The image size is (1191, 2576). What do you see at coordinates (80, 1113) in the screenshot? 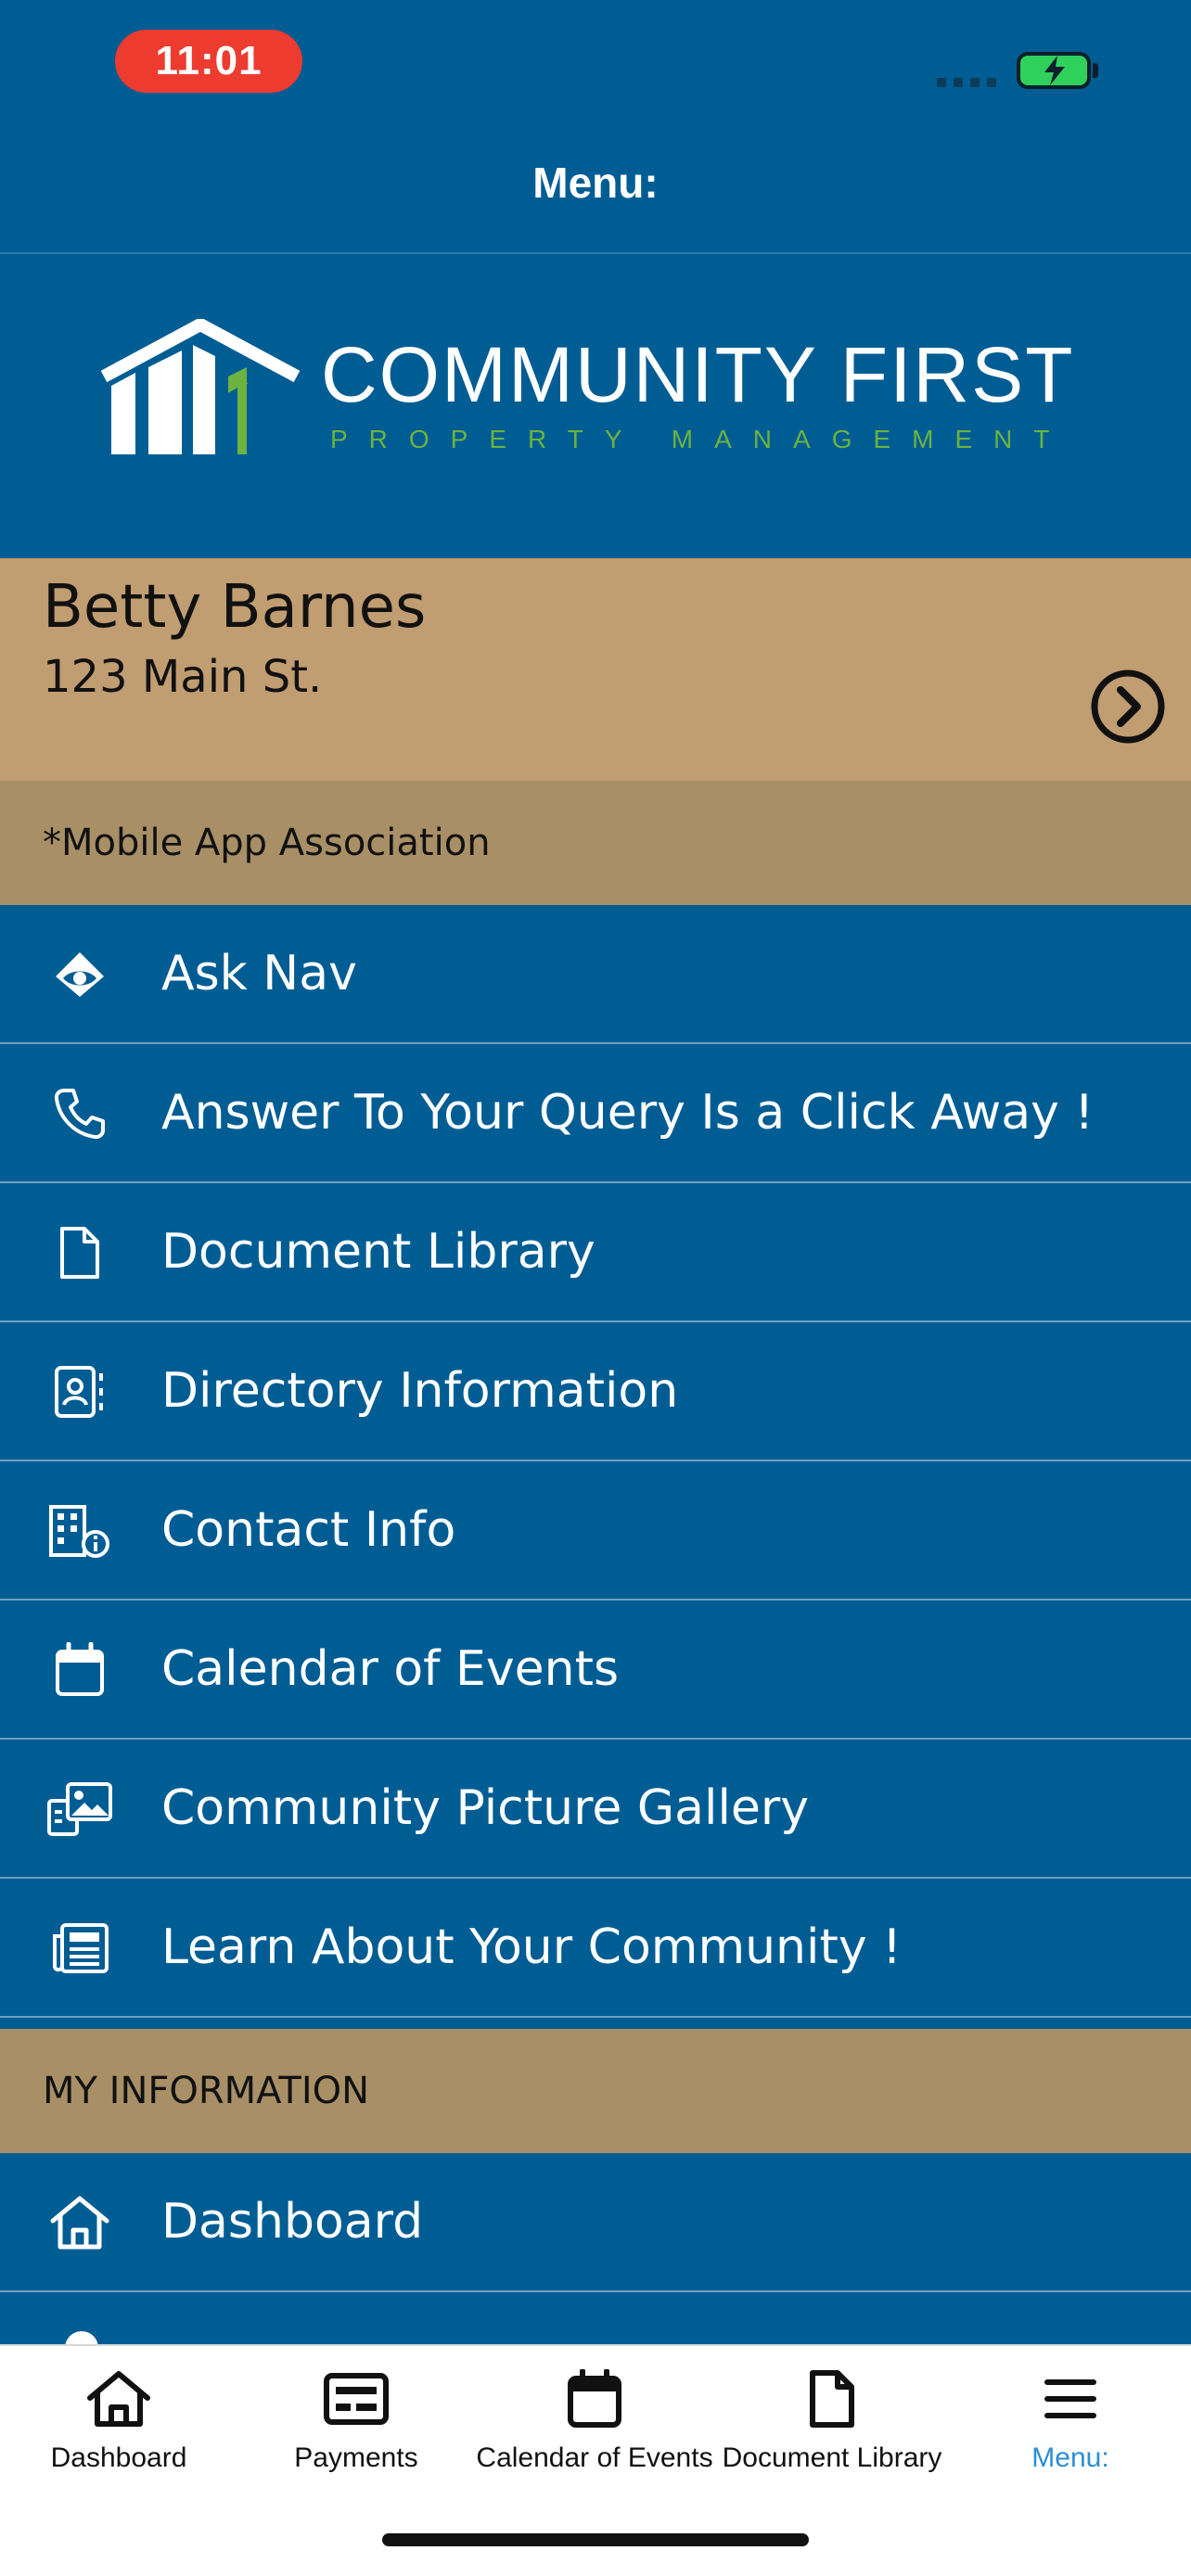
I see `phone-icon` at bounding box center [80, 1113].